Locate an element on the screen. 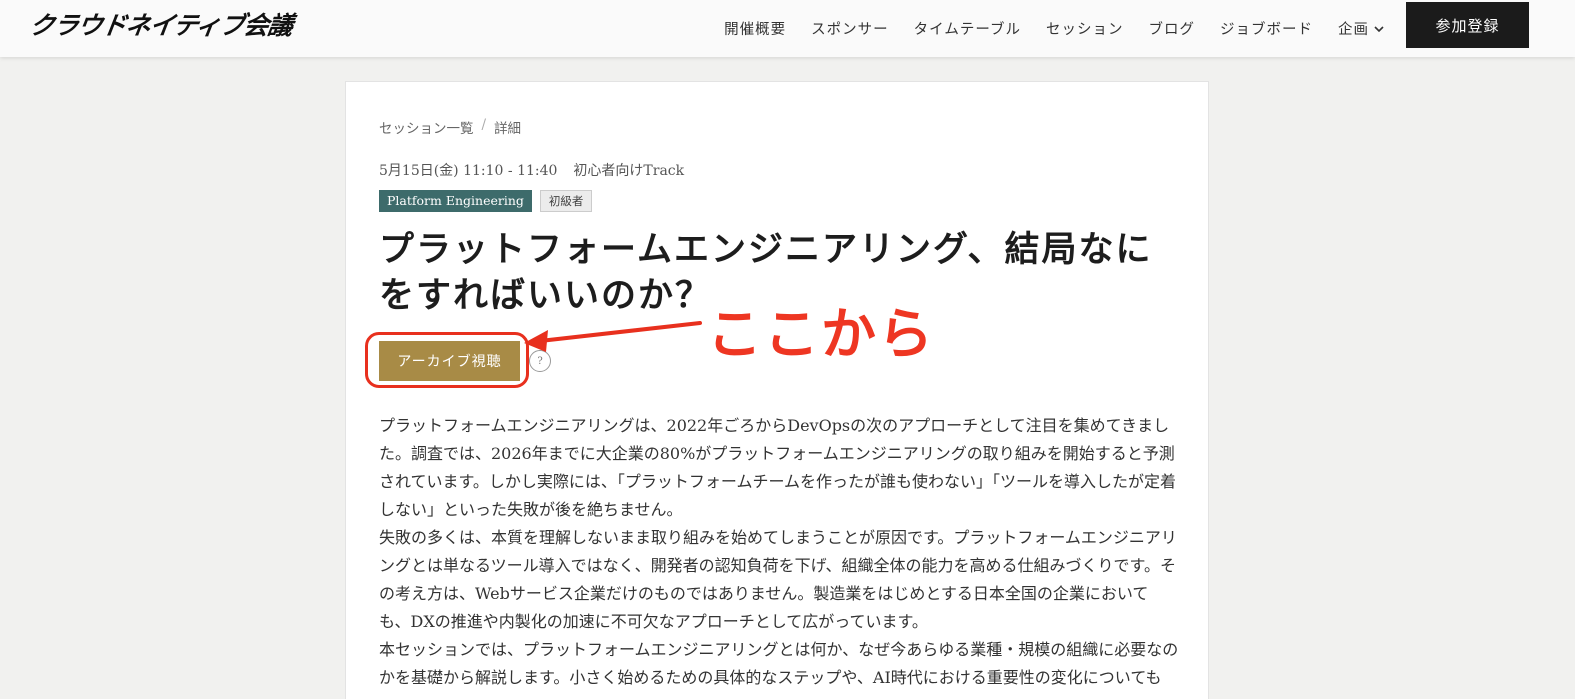  session-track: 初心者向けTrack is located at coordinates (629, 171).